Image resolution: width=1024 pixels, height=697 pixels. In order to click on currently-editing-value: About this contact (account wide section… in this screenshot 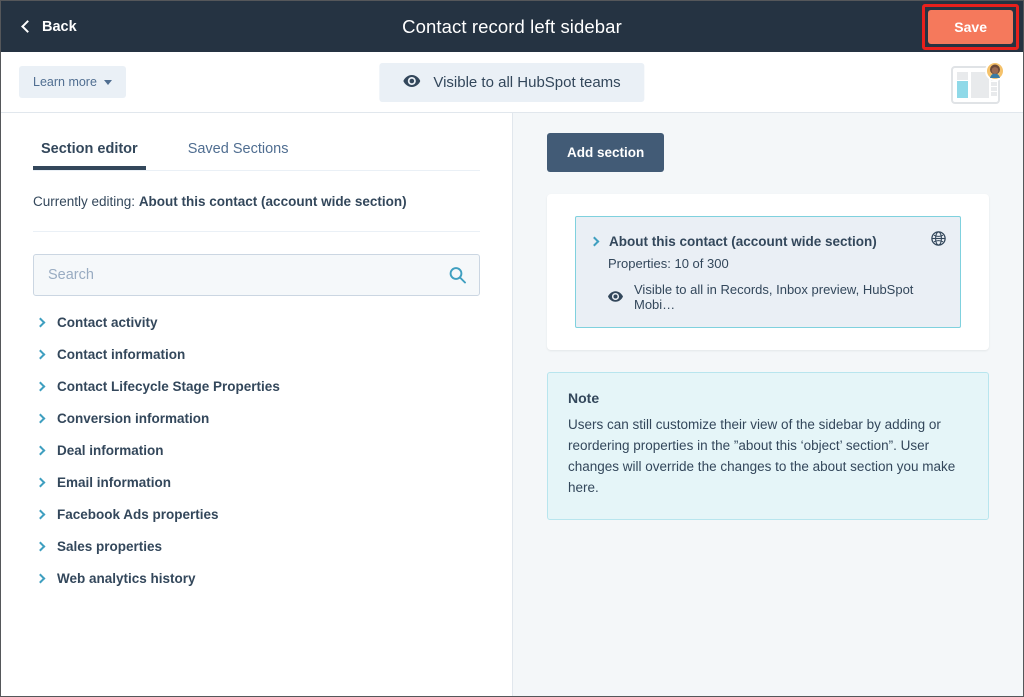, I will do `click(272, 201)`.